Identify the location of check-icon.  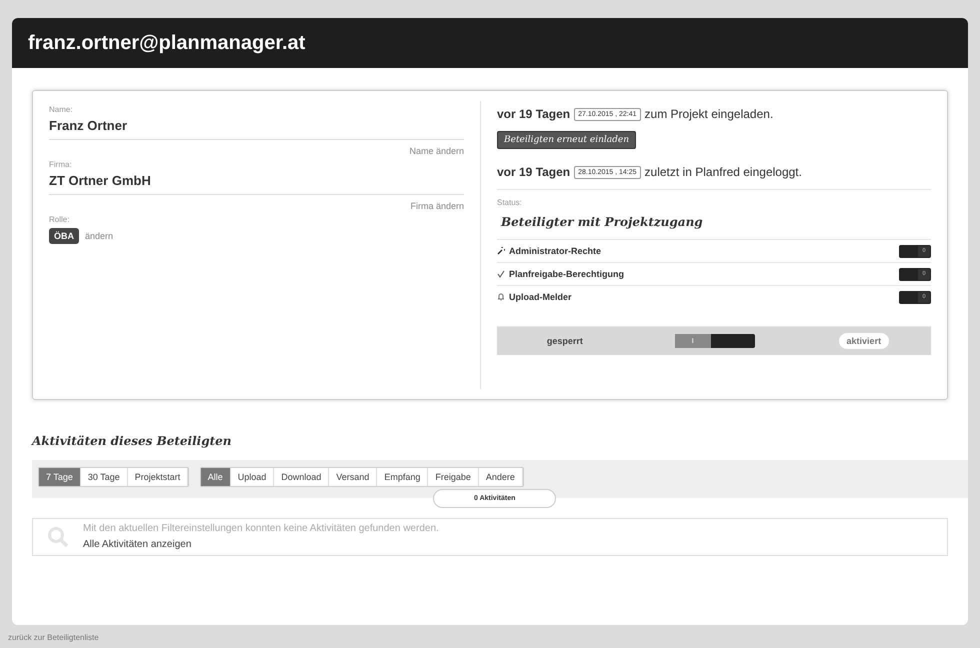
(501, 274).